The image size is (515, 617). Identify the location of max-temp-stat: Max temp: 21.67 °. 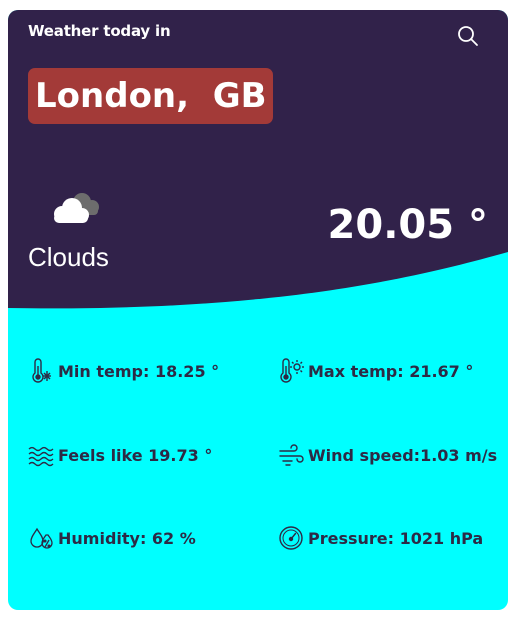
(375, 371).